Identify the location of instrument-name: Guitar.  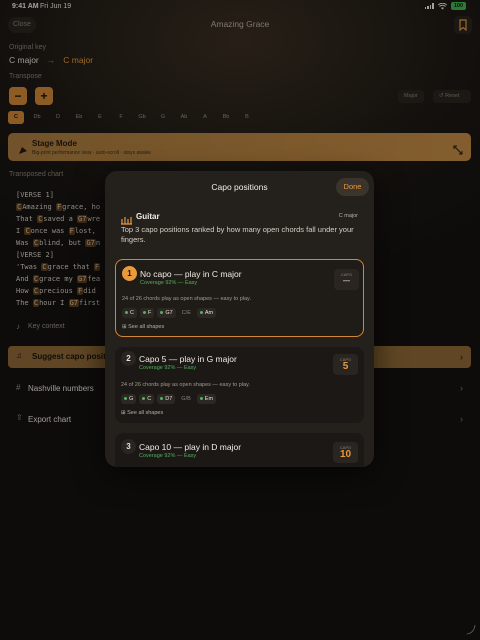
(148, 216).